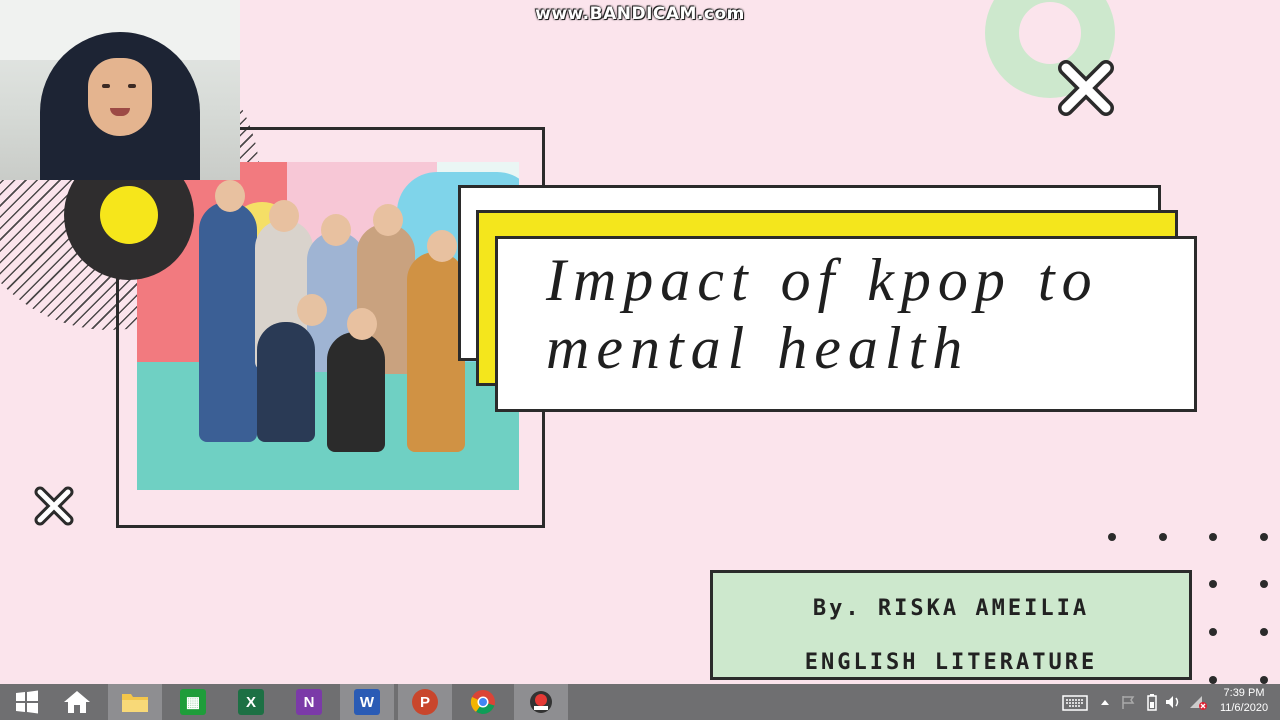 Image resolution: width=1280 pixels, height=720 pixels. I want to click on network-disconnected-icon, so click(1198, 702).